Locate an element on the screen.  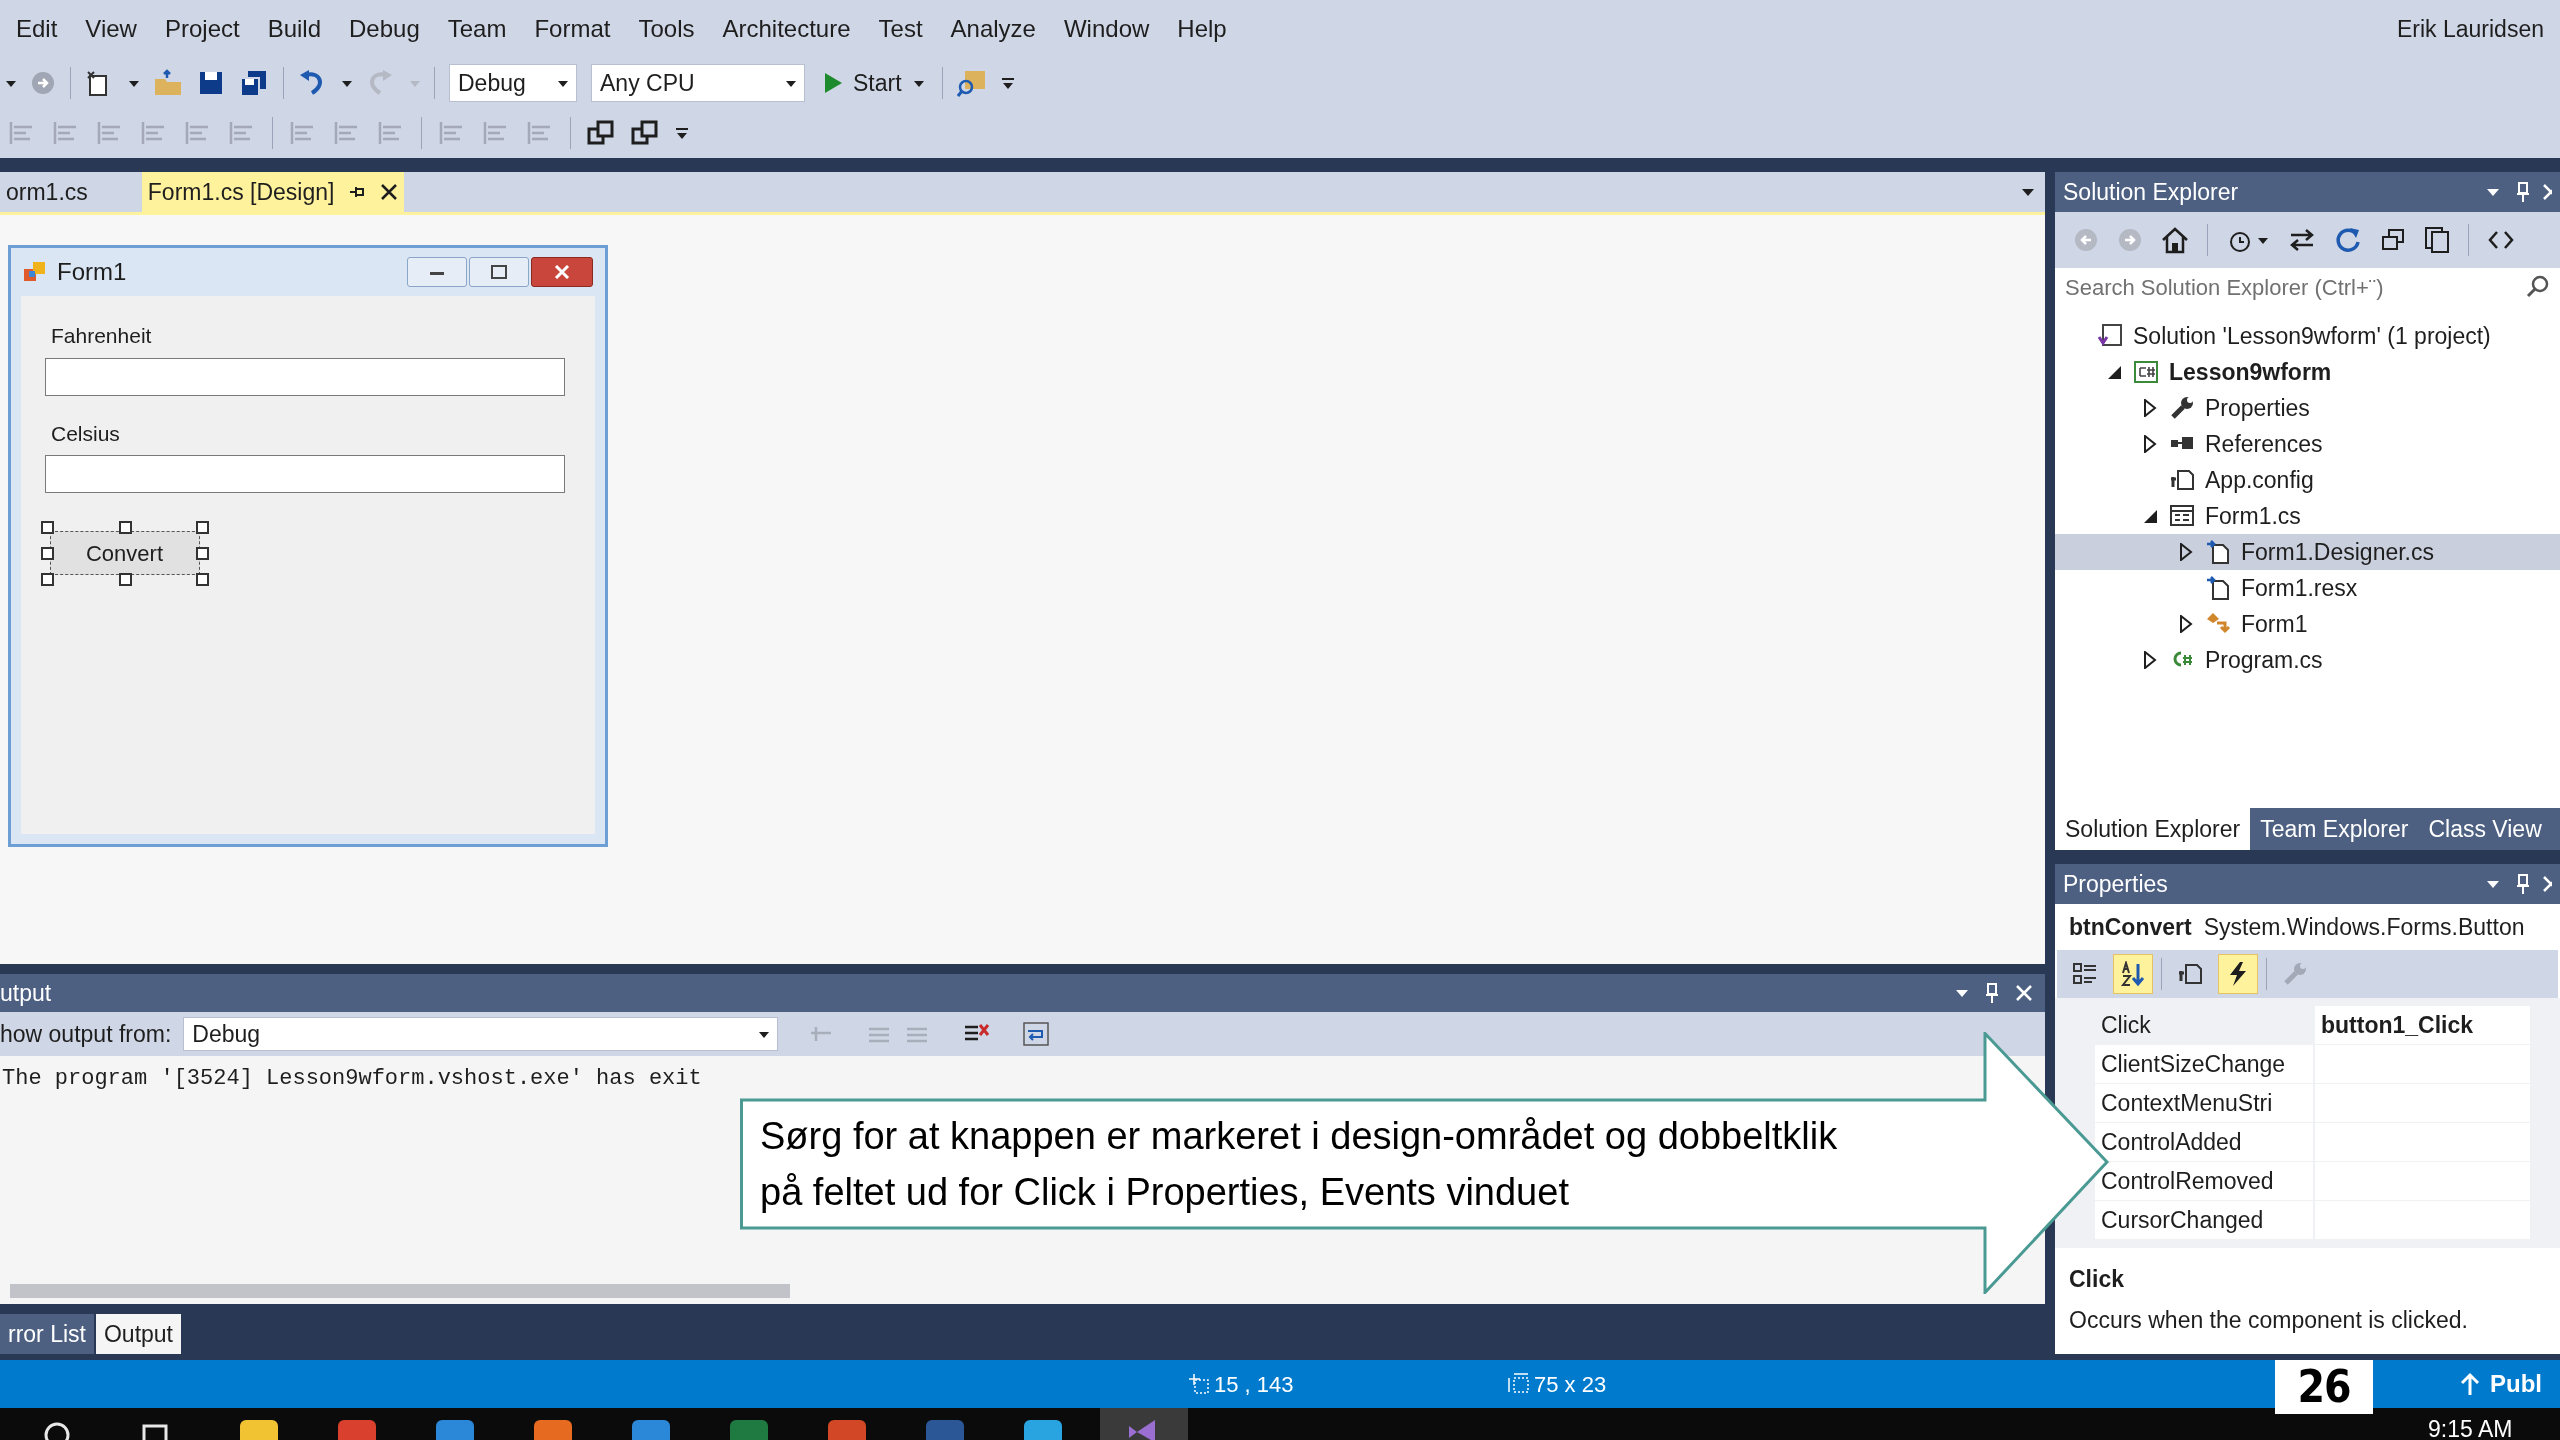
home-icon is located at coordinates (2175, 240).